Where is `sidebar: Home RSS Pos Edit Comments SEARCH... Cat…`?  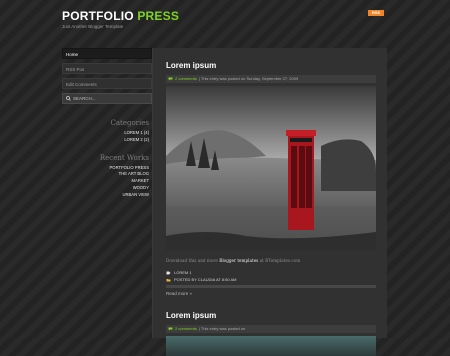
sidebar: Home RSS Pos Edit Comments SEARCH... Cat… is located at coordinates (107, 123).